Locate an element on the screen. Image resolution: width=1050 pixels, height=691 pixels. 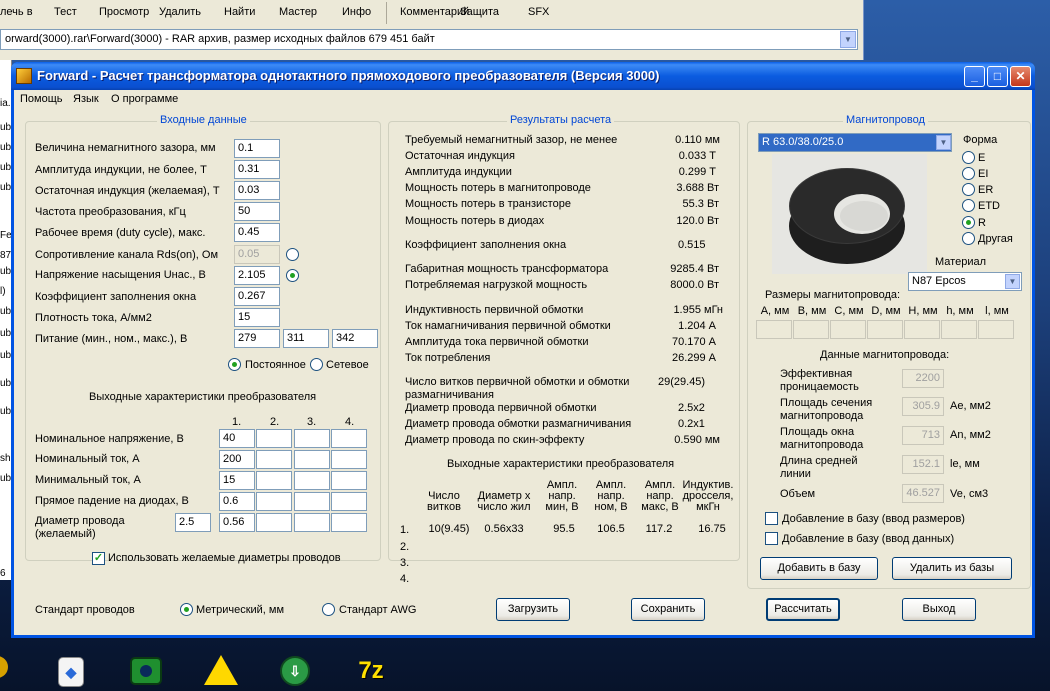
current-density-input: 15 is located at coordinates (257, 317).